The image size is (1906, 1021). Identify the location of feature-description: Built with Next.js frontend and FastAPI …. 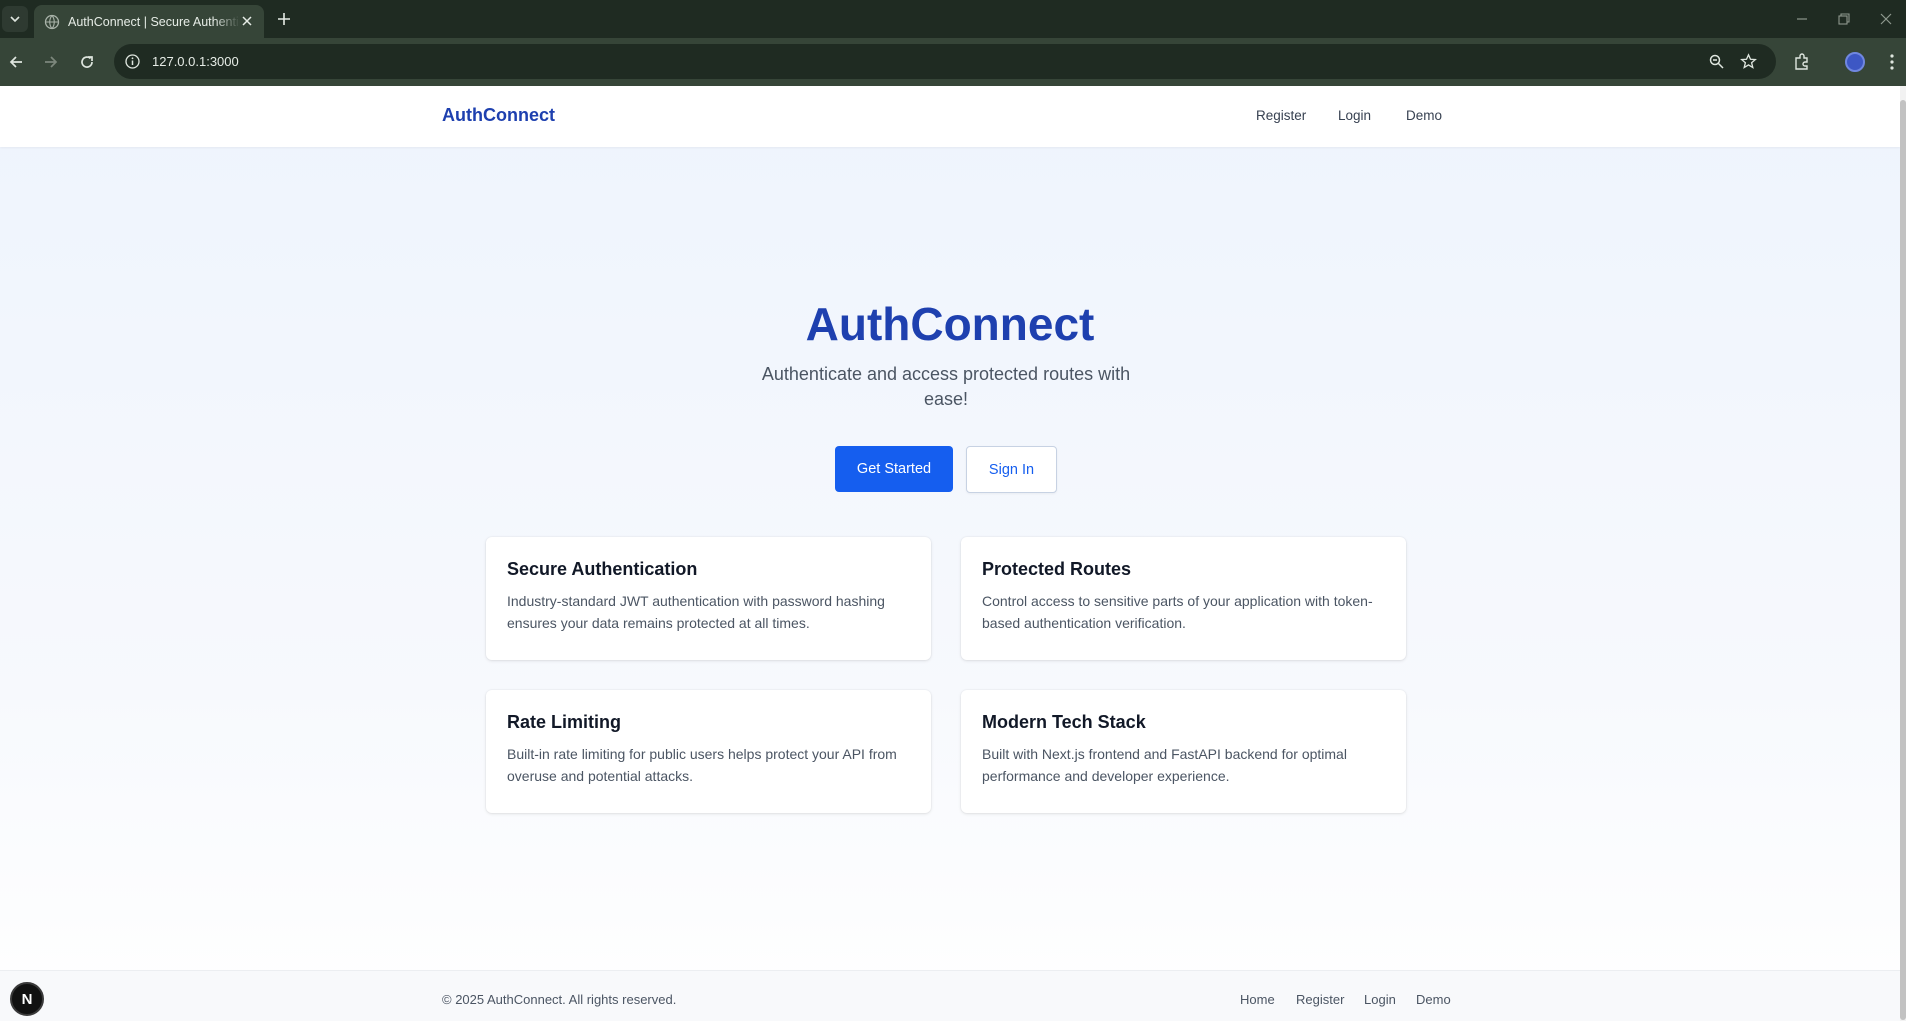
(1164, 765).